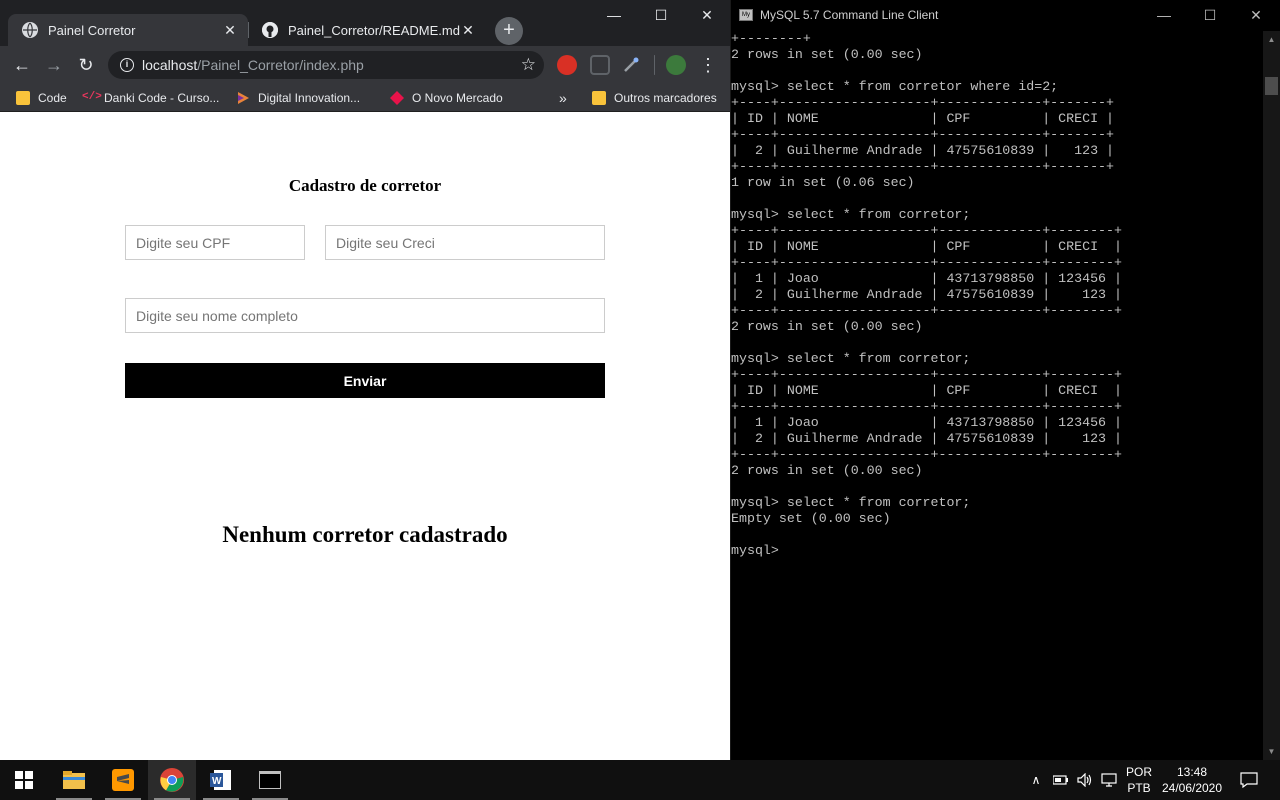  I want to click on console-scrollbar: ▲ ▼, so click(1271, 395).